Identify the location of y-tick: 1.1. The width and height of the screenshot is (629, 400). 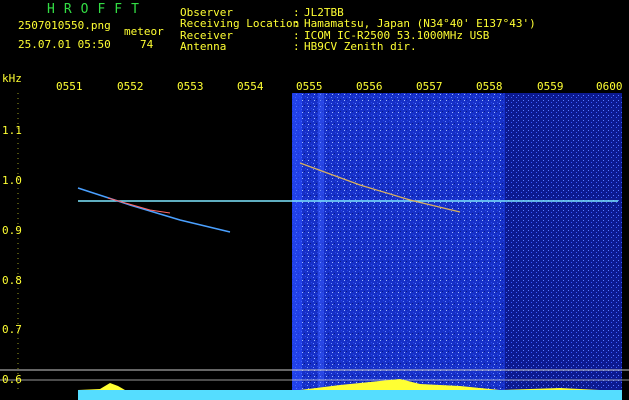
(12, 130).